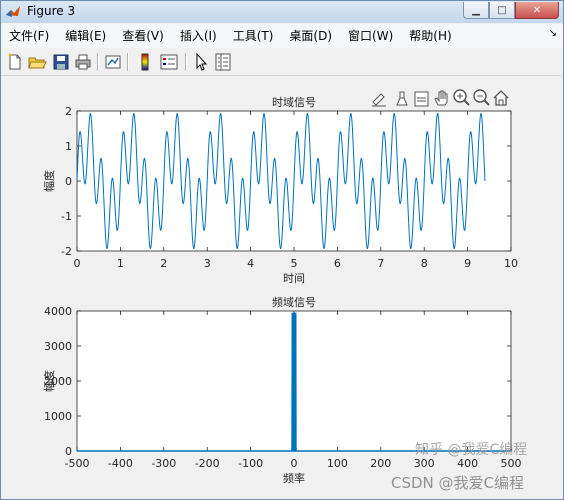 This screenshot has height=500, width=564. I want to click on edit-plot-arrow-icon, so click(201, 62).